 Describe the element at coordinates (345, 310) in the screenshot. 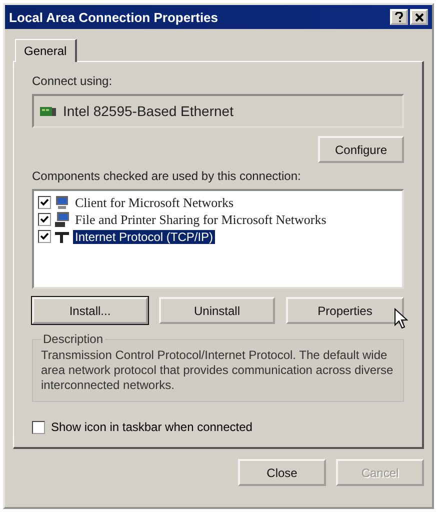

I see `component-action-button: Properties` at that location.